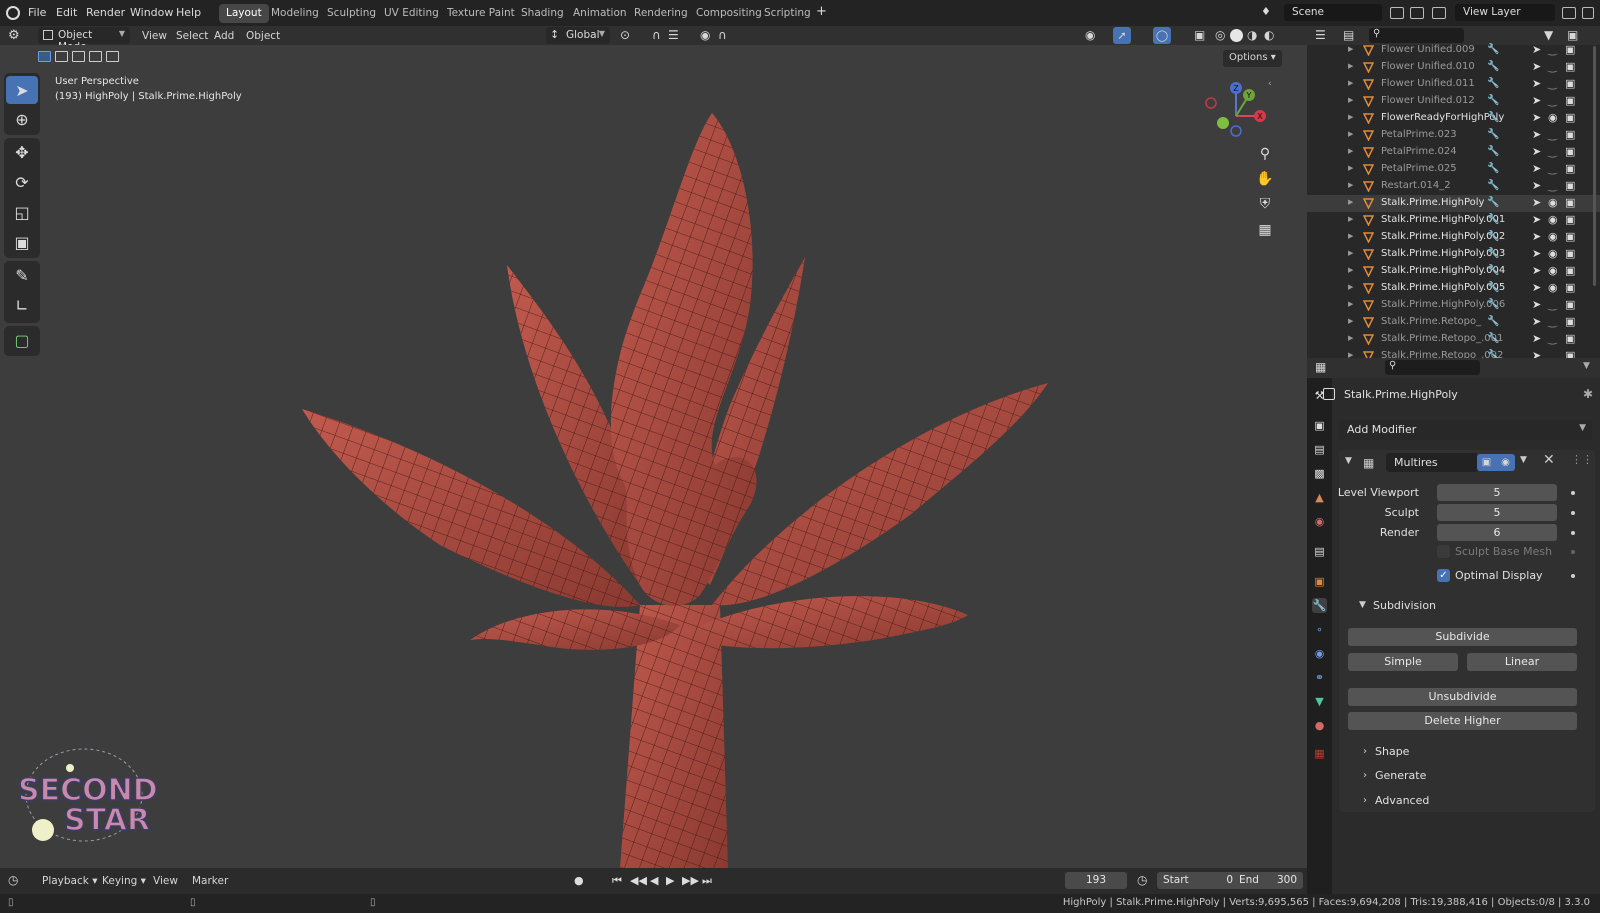  What do you see at coordinates (105, 12) in the screenshot?
I see `menu-render: Render` at bounding box center [105, 12].